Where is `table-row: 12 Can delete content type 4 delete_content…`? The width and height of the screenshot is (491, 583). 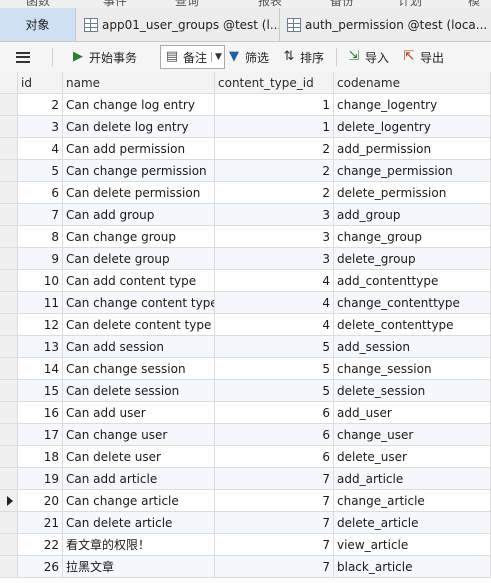 table-row: 12 Can delete content type 4 delete_content… is located at coordinates (245, 325).